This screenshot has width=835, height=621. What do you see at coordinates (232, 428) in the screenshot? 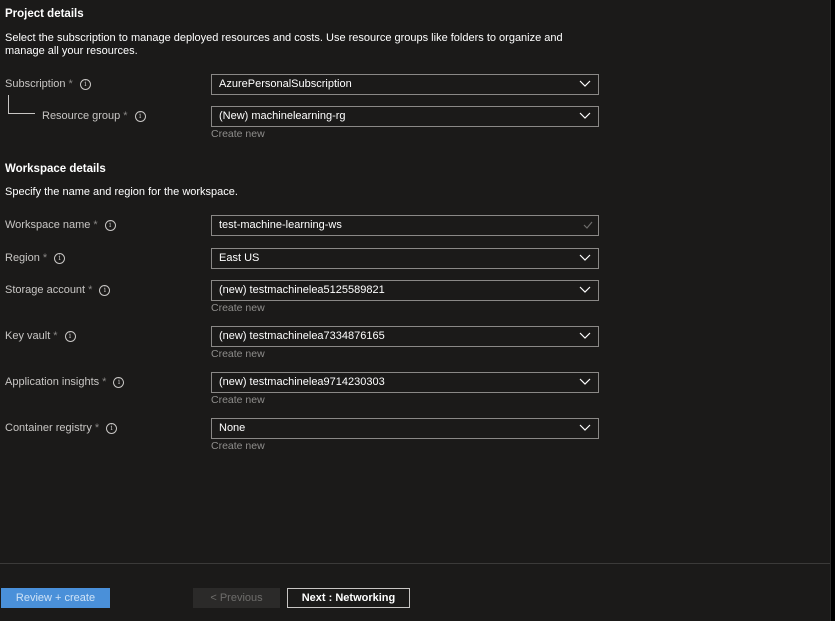
I see `container-registry-value: None` at bounding box center [232, 428].